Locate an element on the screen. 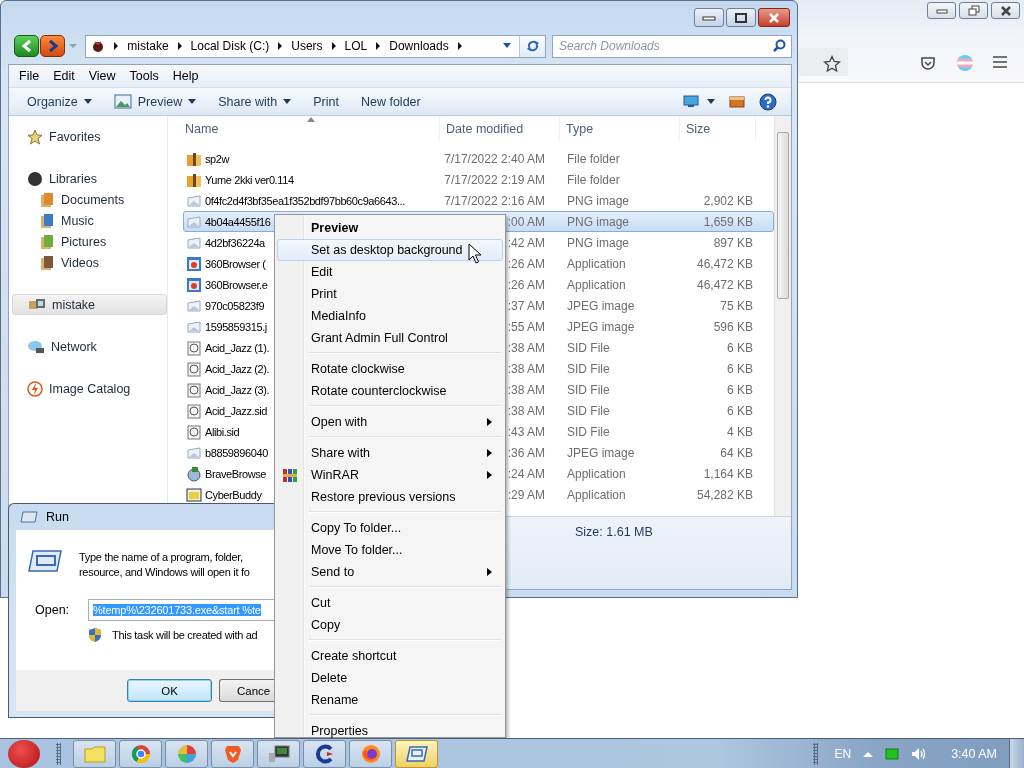 The height and width of the screenshot is (768, 1024). file-name: 1595859315.j is located at coordinates (236, 326).